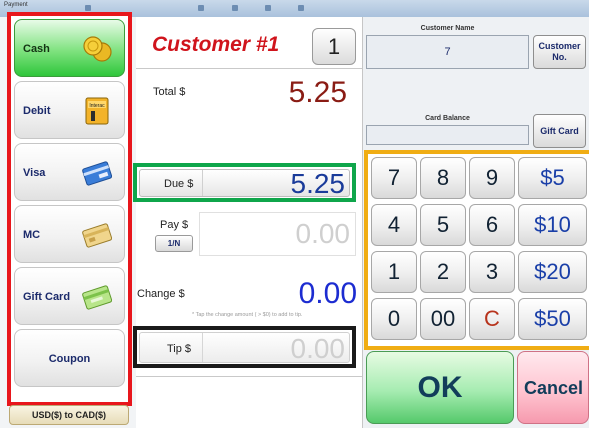  I want to click on payment-visa-label: Visa, so click(34, 173).